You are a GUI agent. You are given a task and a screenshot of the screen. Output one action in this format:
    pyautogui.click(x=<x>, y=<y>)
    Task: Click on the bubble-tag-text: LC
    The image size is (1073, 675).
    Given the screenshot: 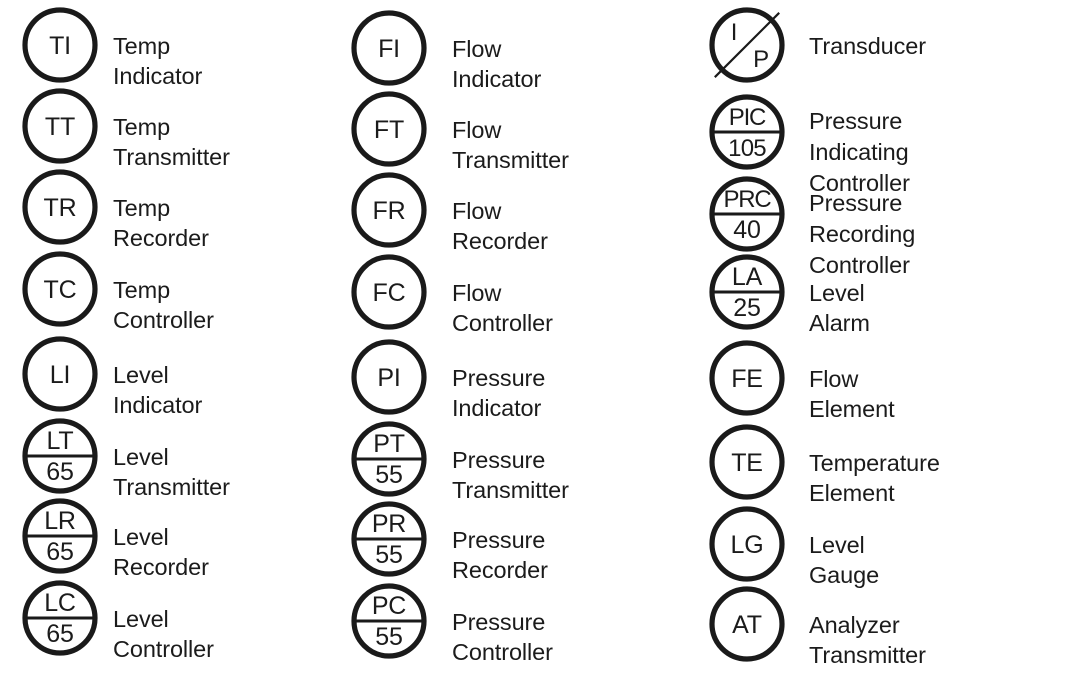 What is the action you would take?
    pyautogui.click(x=60, y=603)
    